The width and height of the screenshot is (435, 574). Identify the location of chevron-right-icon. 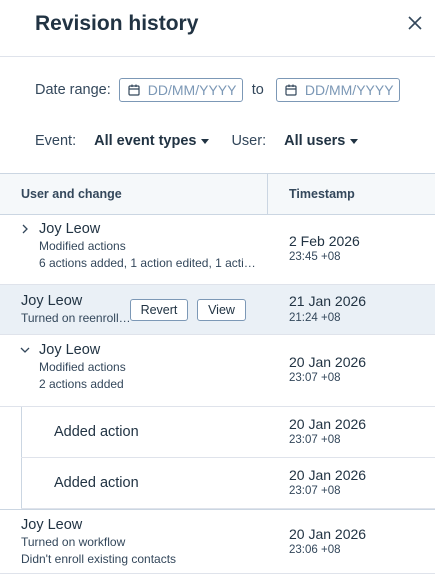
(25, 229).